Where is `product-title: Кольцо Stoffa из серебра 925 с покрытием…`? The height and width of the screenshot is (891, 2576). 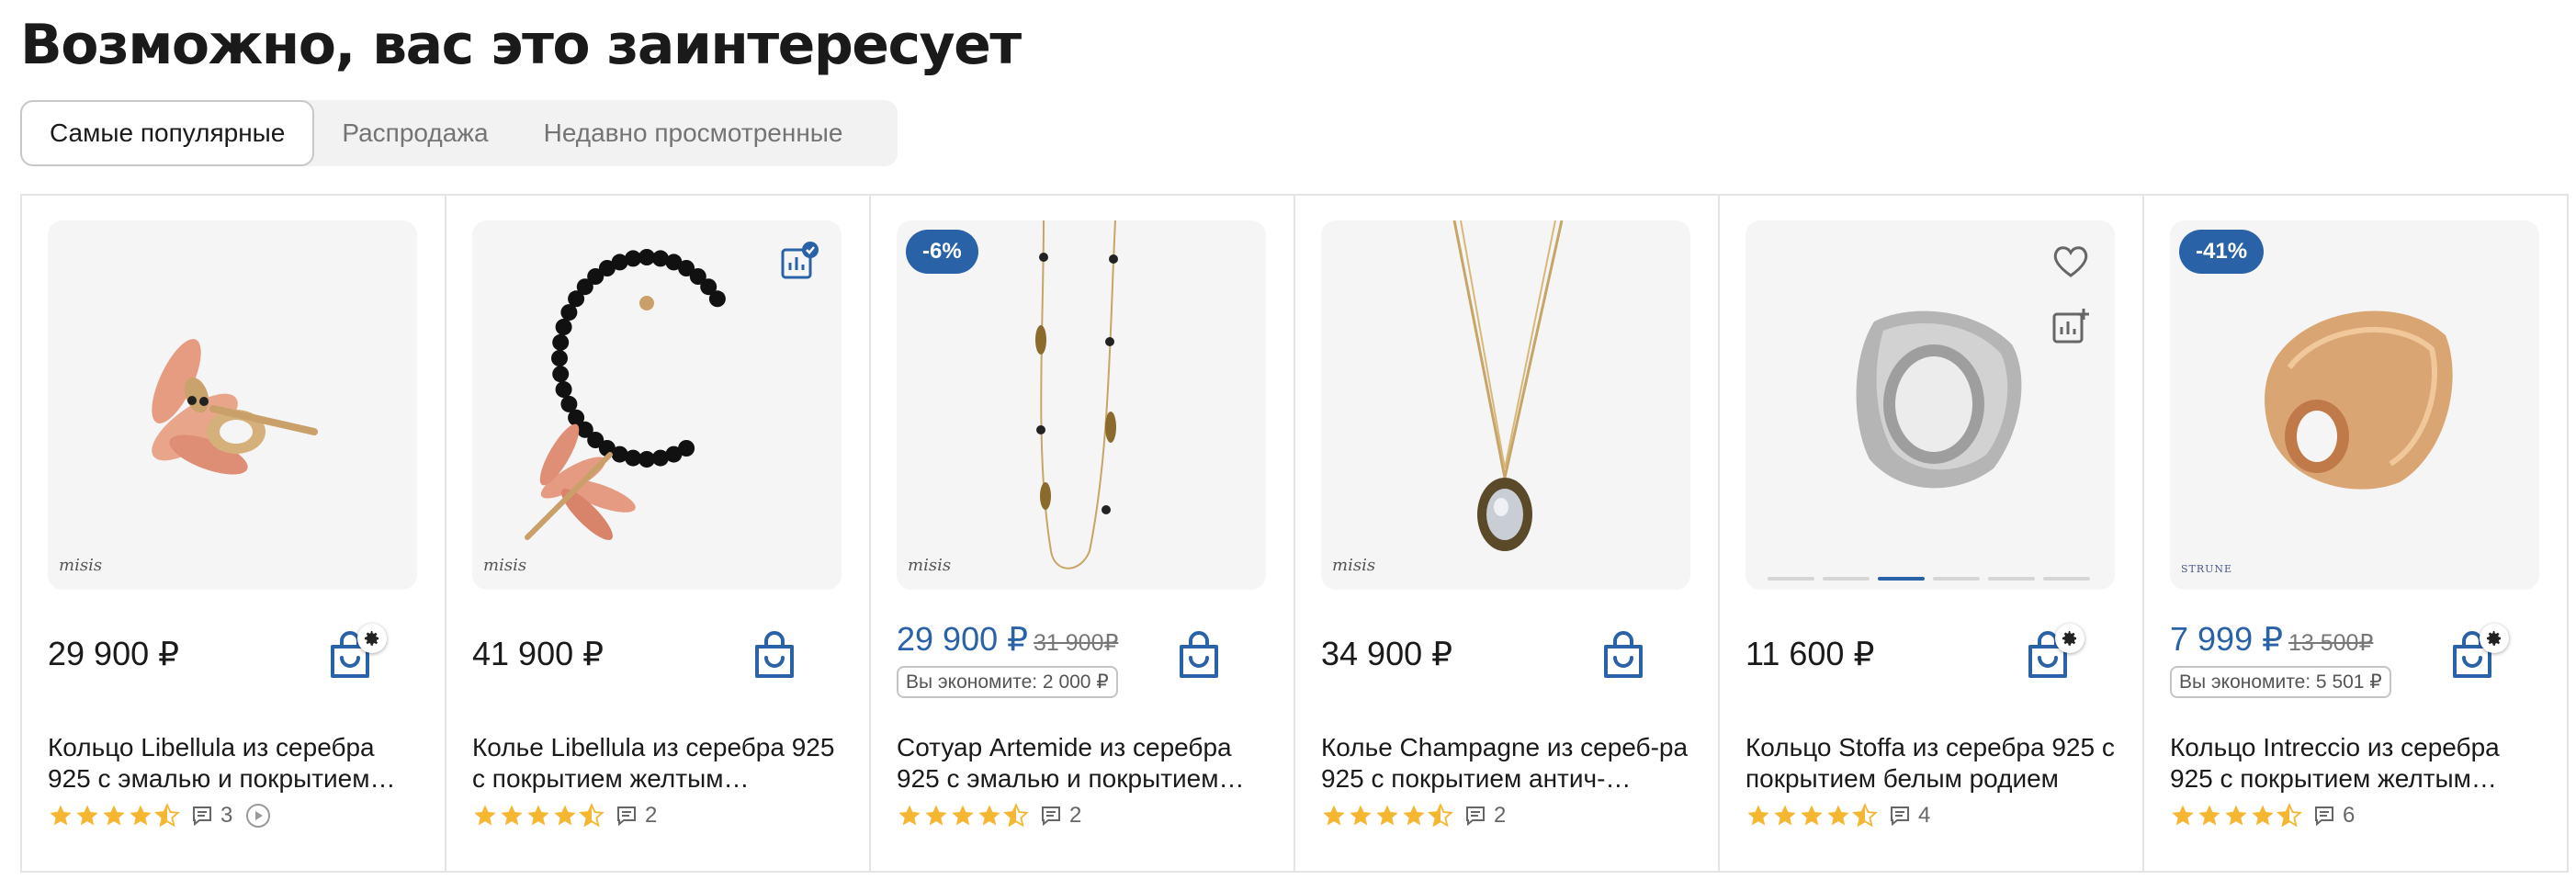
product-title: Кольцо Stoffa из серебра 925 с покрытием… is located at coordinates (1934, 763).